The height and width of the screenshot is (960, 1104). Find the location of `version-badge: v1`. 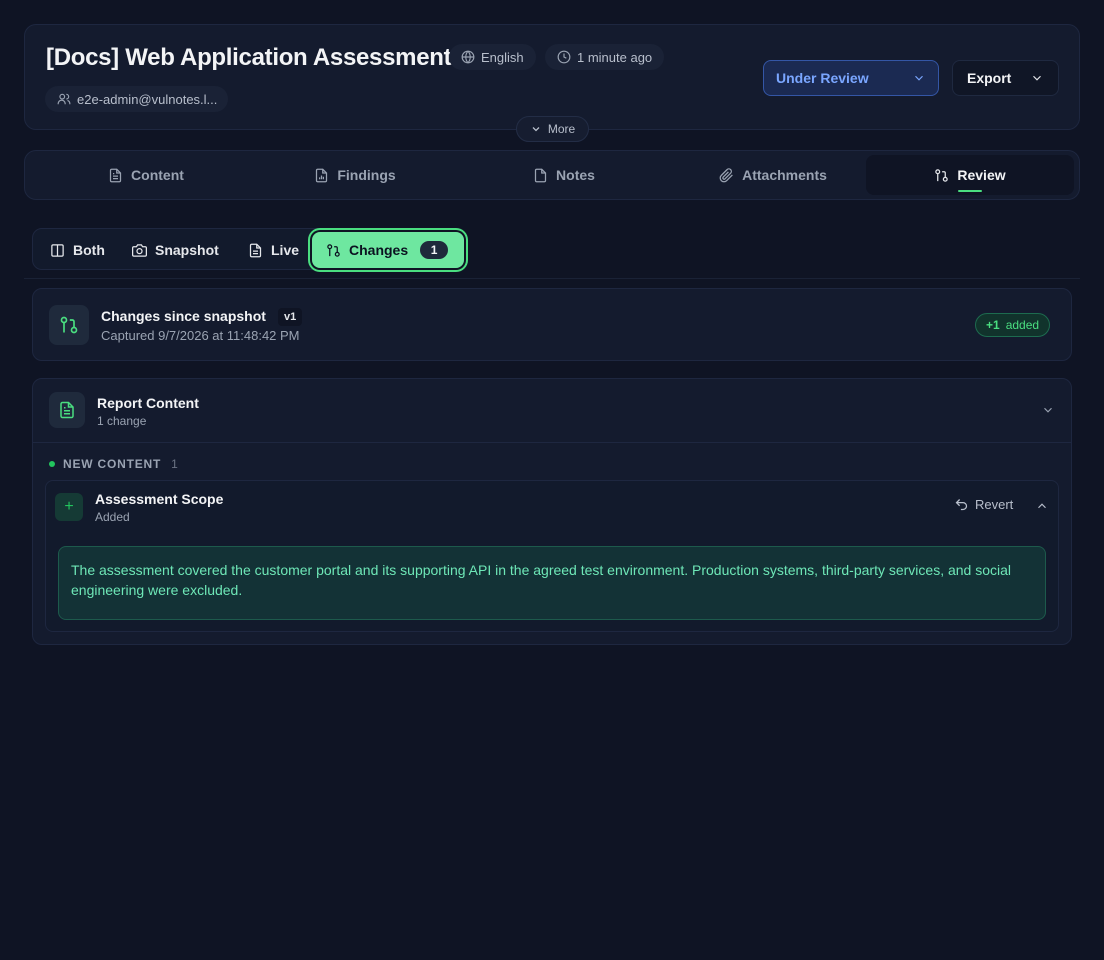

version-badge: v1 is located at coordinates (290, 317).